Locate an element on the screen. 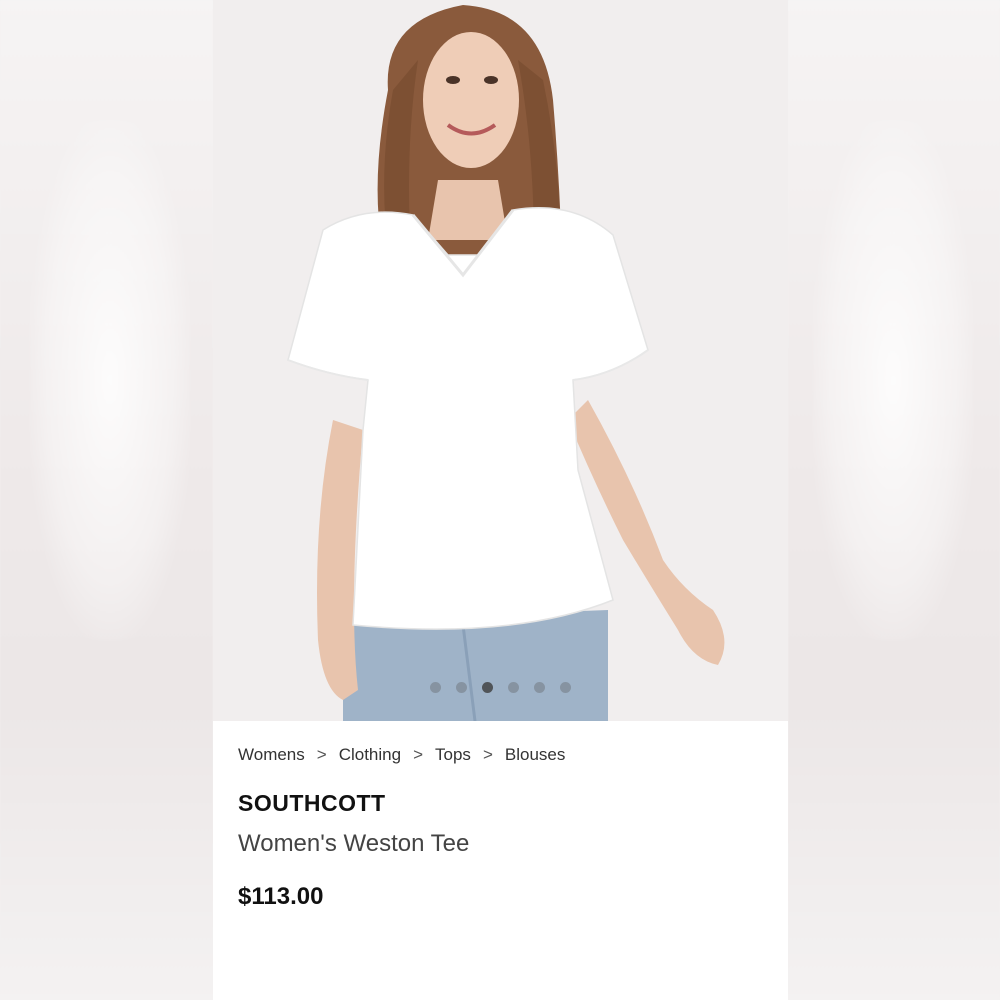  breadcrumb-womens: Womens is located at coordinates (271, 755).